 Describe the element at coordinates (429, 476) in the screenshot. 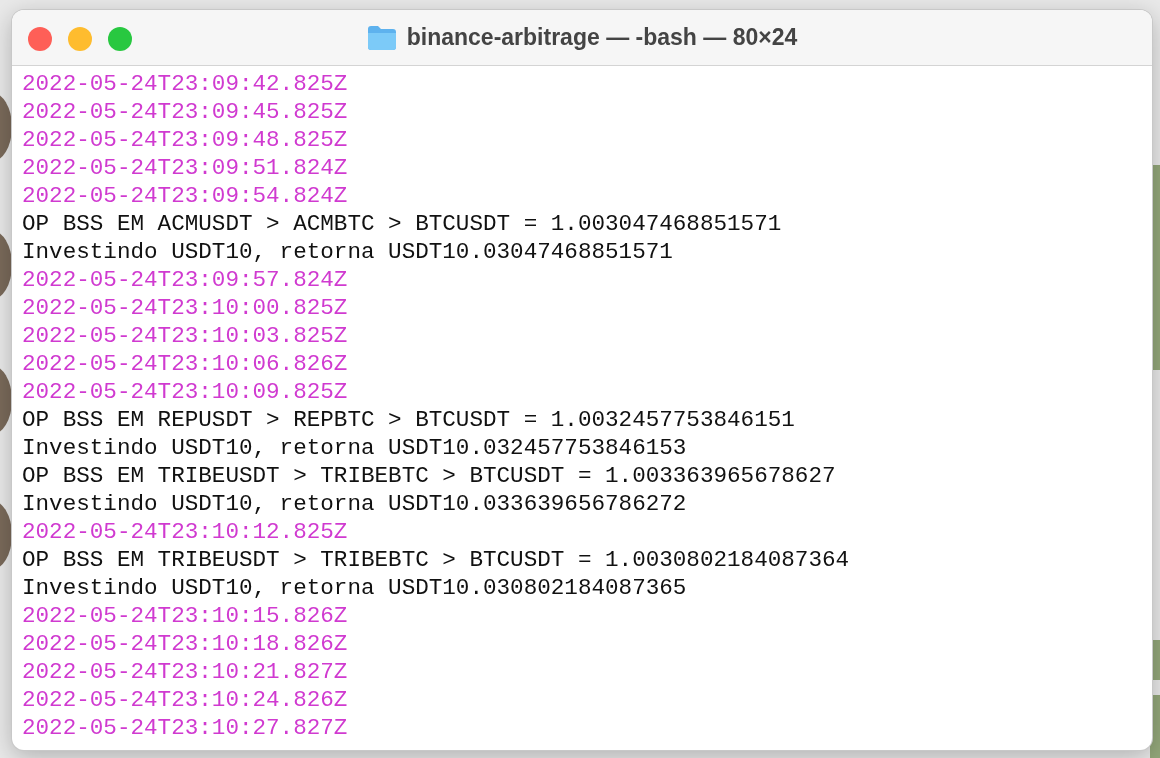

I see `output-line: OP BSS EM TRIBEUSDT > TRIBEBTC > BTCUSDT = 1.003363965678627` at that location.